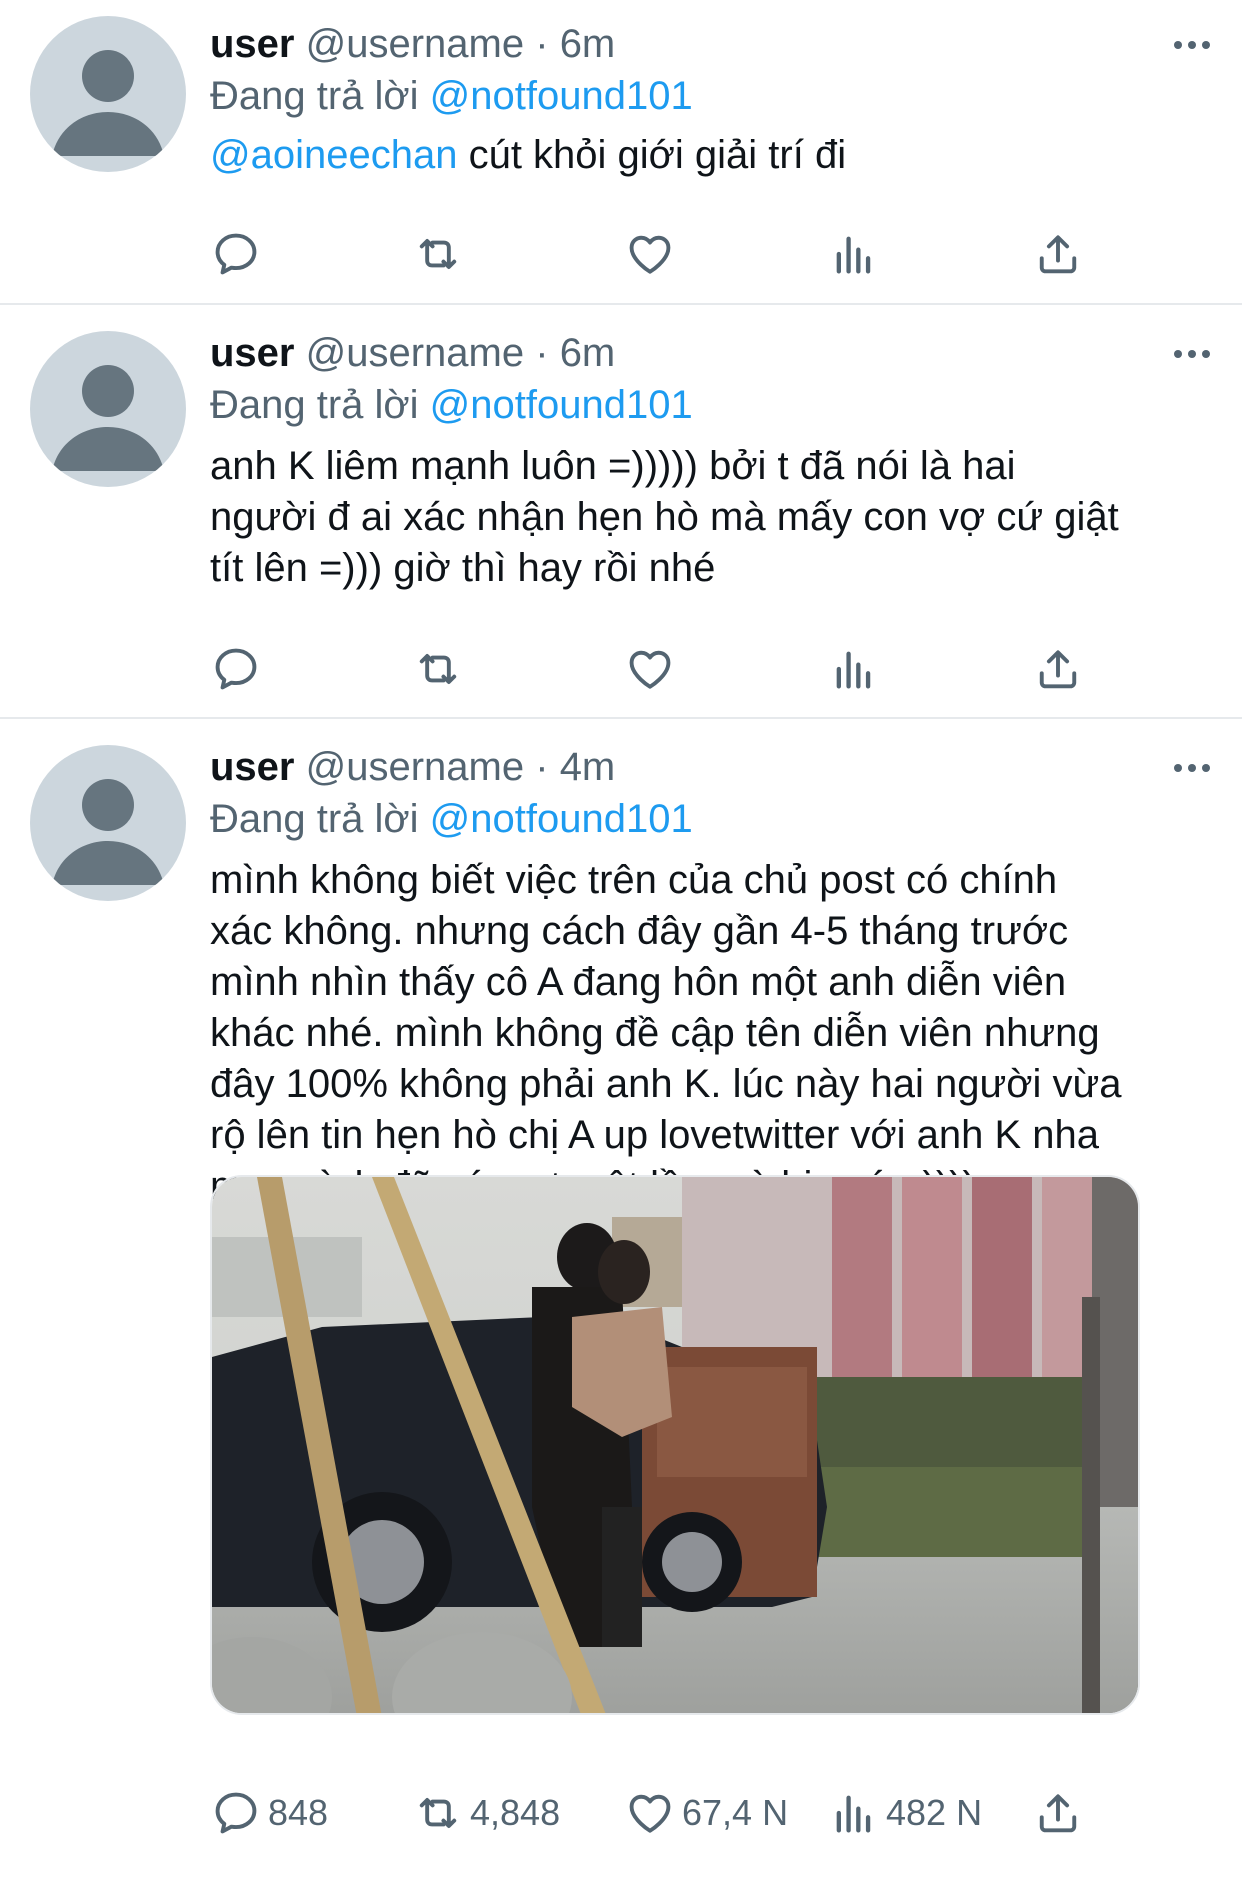  What do you see at coordinates (706, 767) in the screenshot?
I see `tweet-header: user @username · 4m` at bounding box center [706, 767].